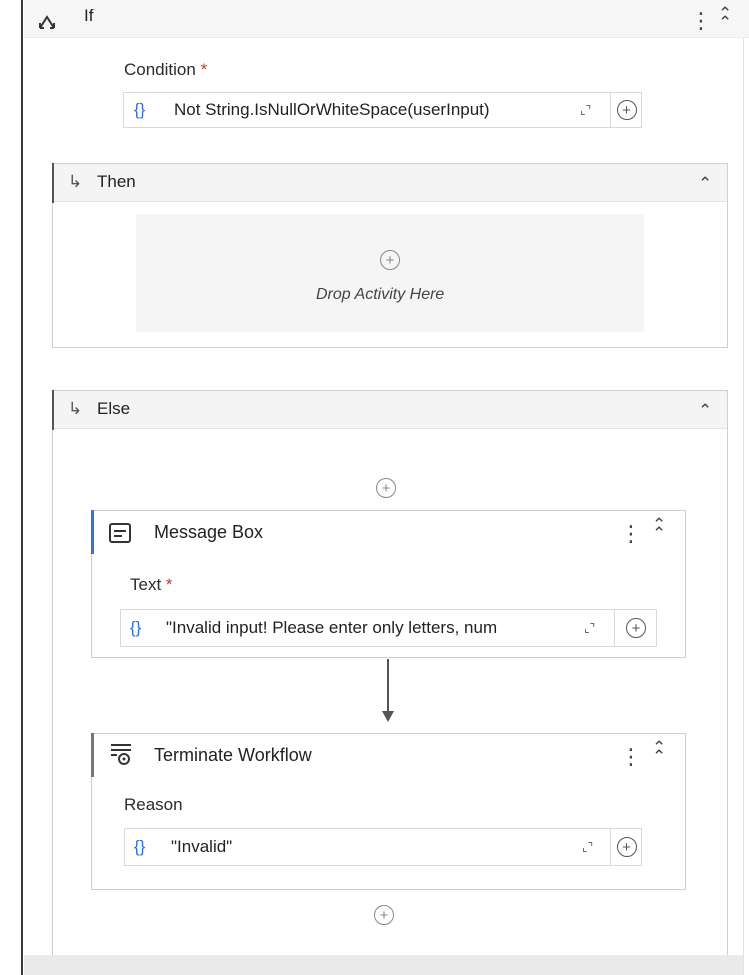 The image size is (749, 975). Describe the element at coordinates (390, 410) in the screenshot. I see `else-header` at that location.